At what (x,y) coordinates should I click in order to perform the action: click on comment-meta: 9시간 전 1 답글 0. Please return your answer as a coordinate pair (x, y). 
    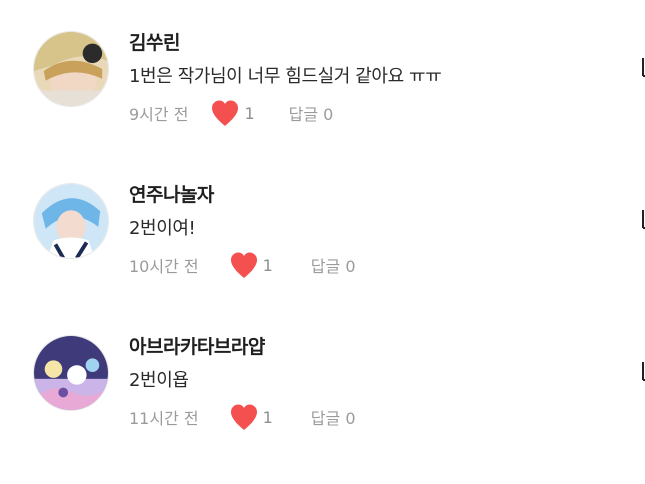
    Looking at the image, I should click on (231, 113).